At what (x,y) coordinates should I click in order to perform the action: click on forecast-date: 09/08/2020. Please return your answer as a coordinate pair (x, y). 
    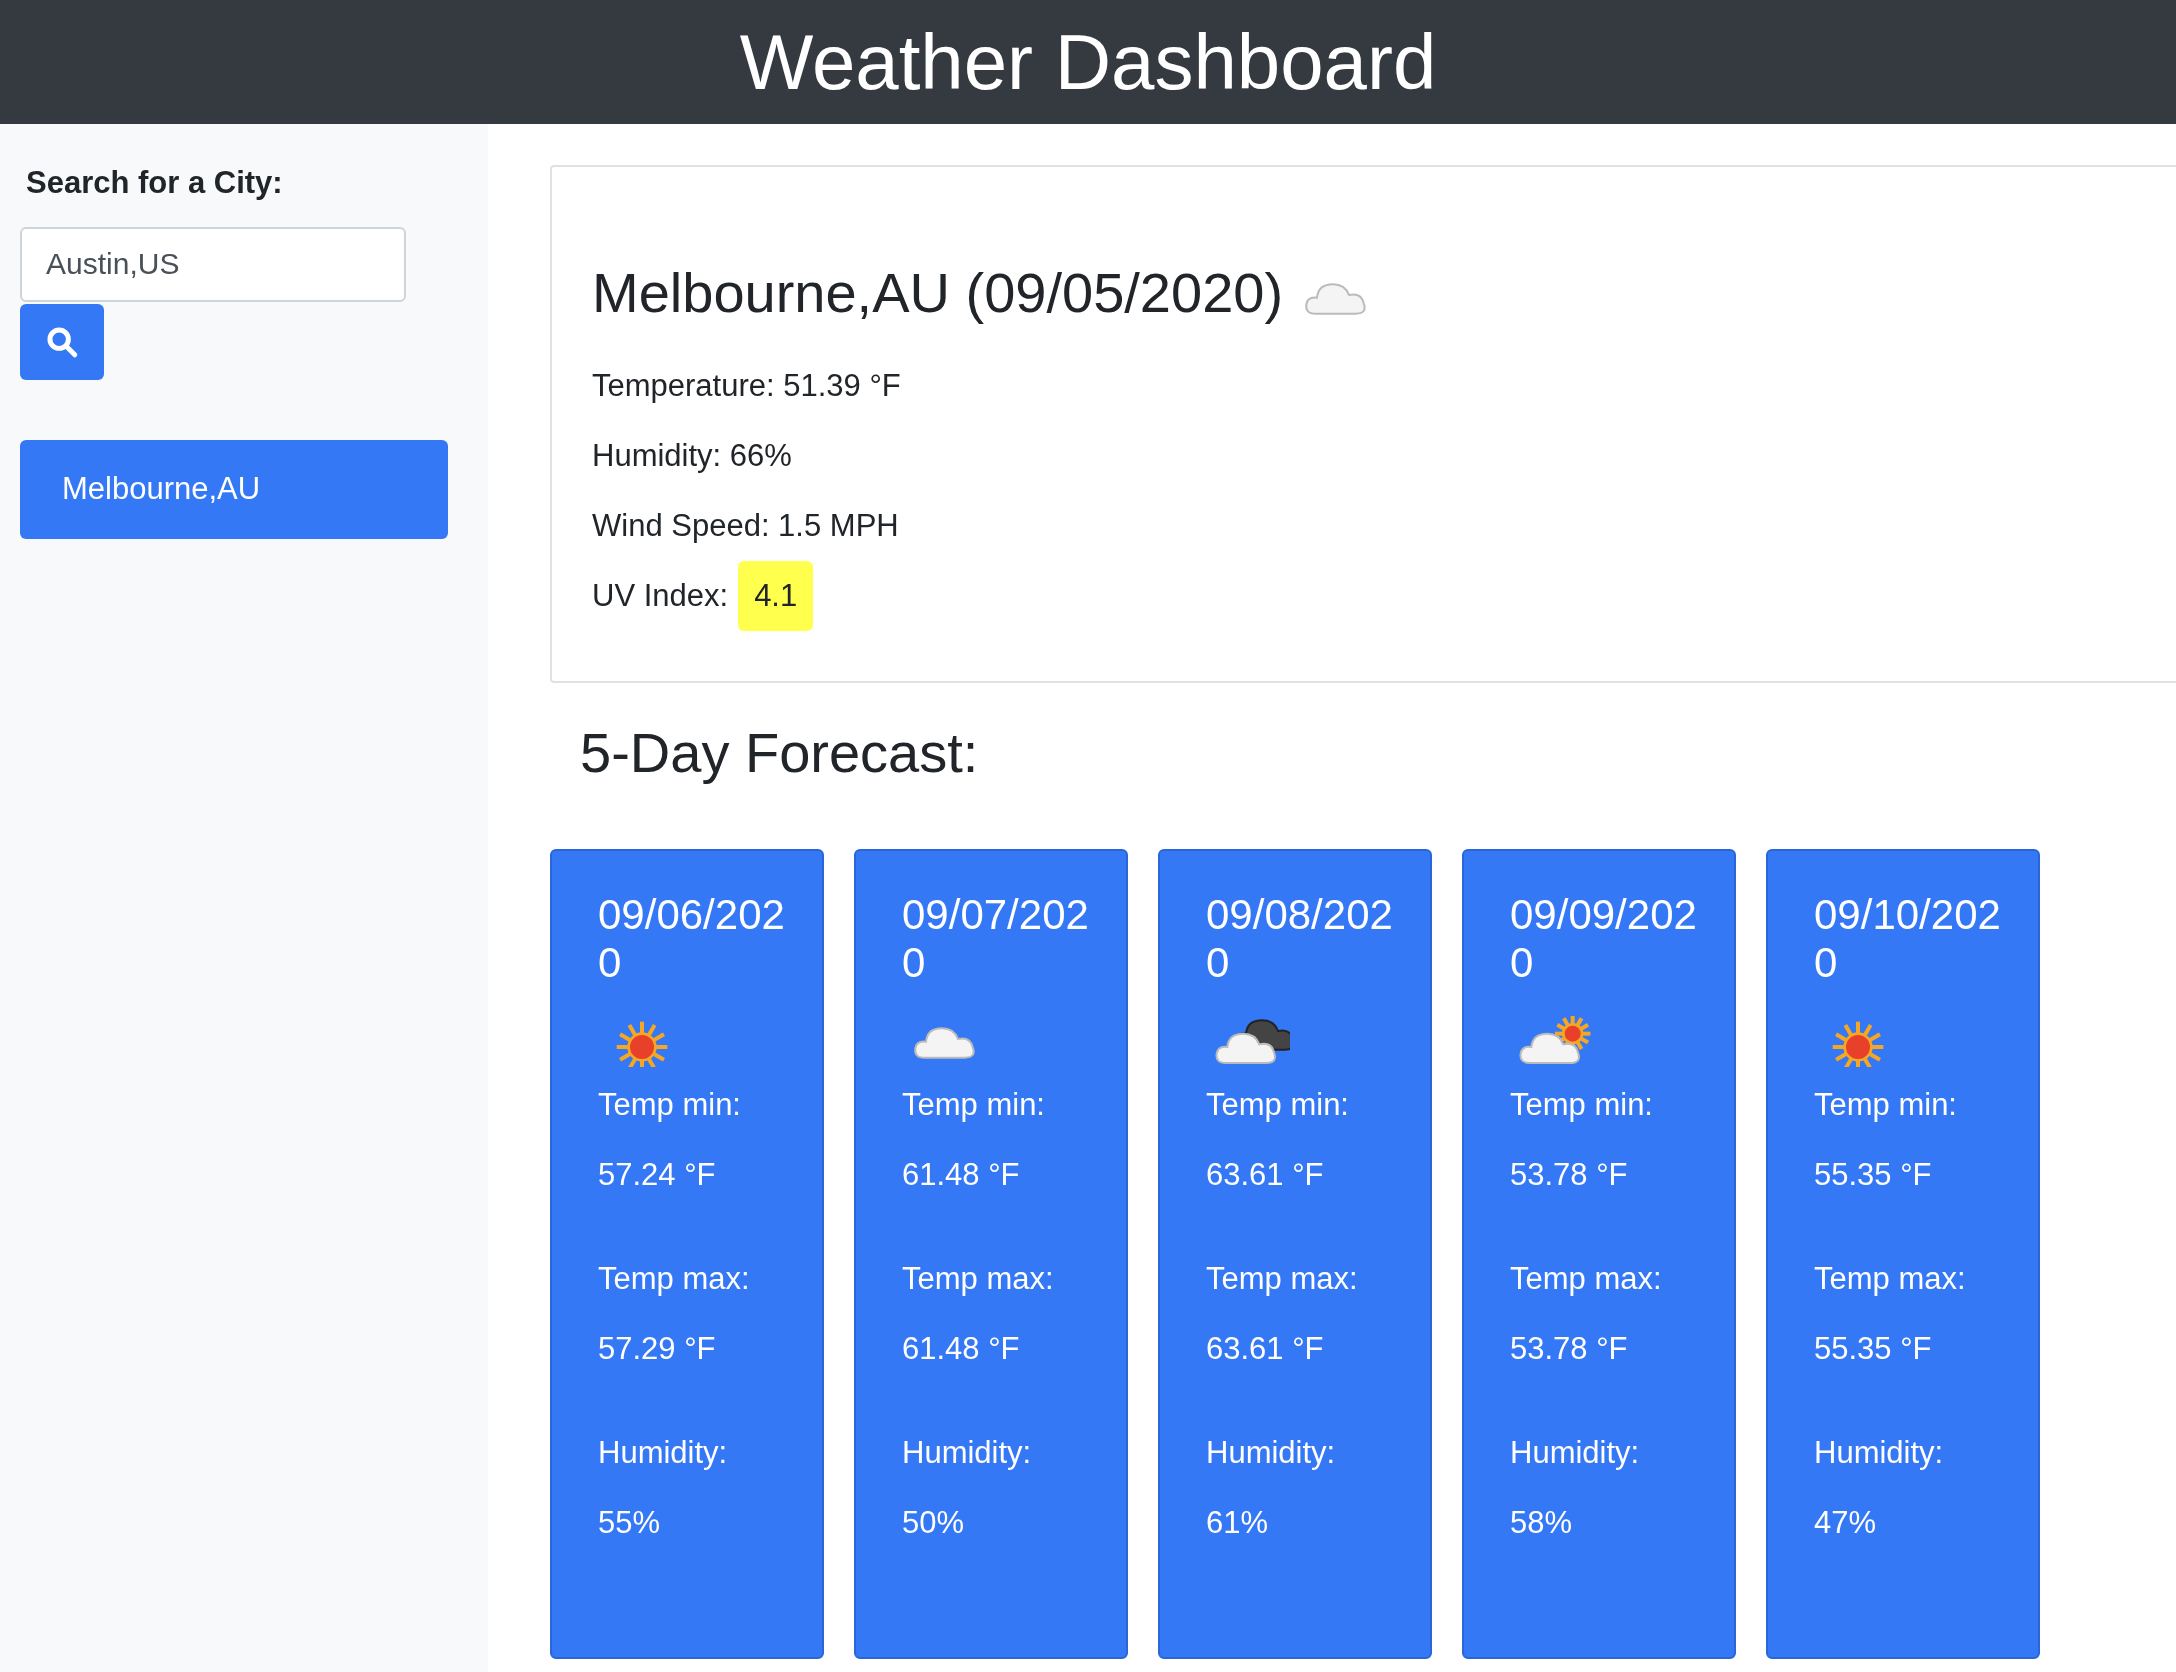
    Looking at the image, I should click on (1300, 939).